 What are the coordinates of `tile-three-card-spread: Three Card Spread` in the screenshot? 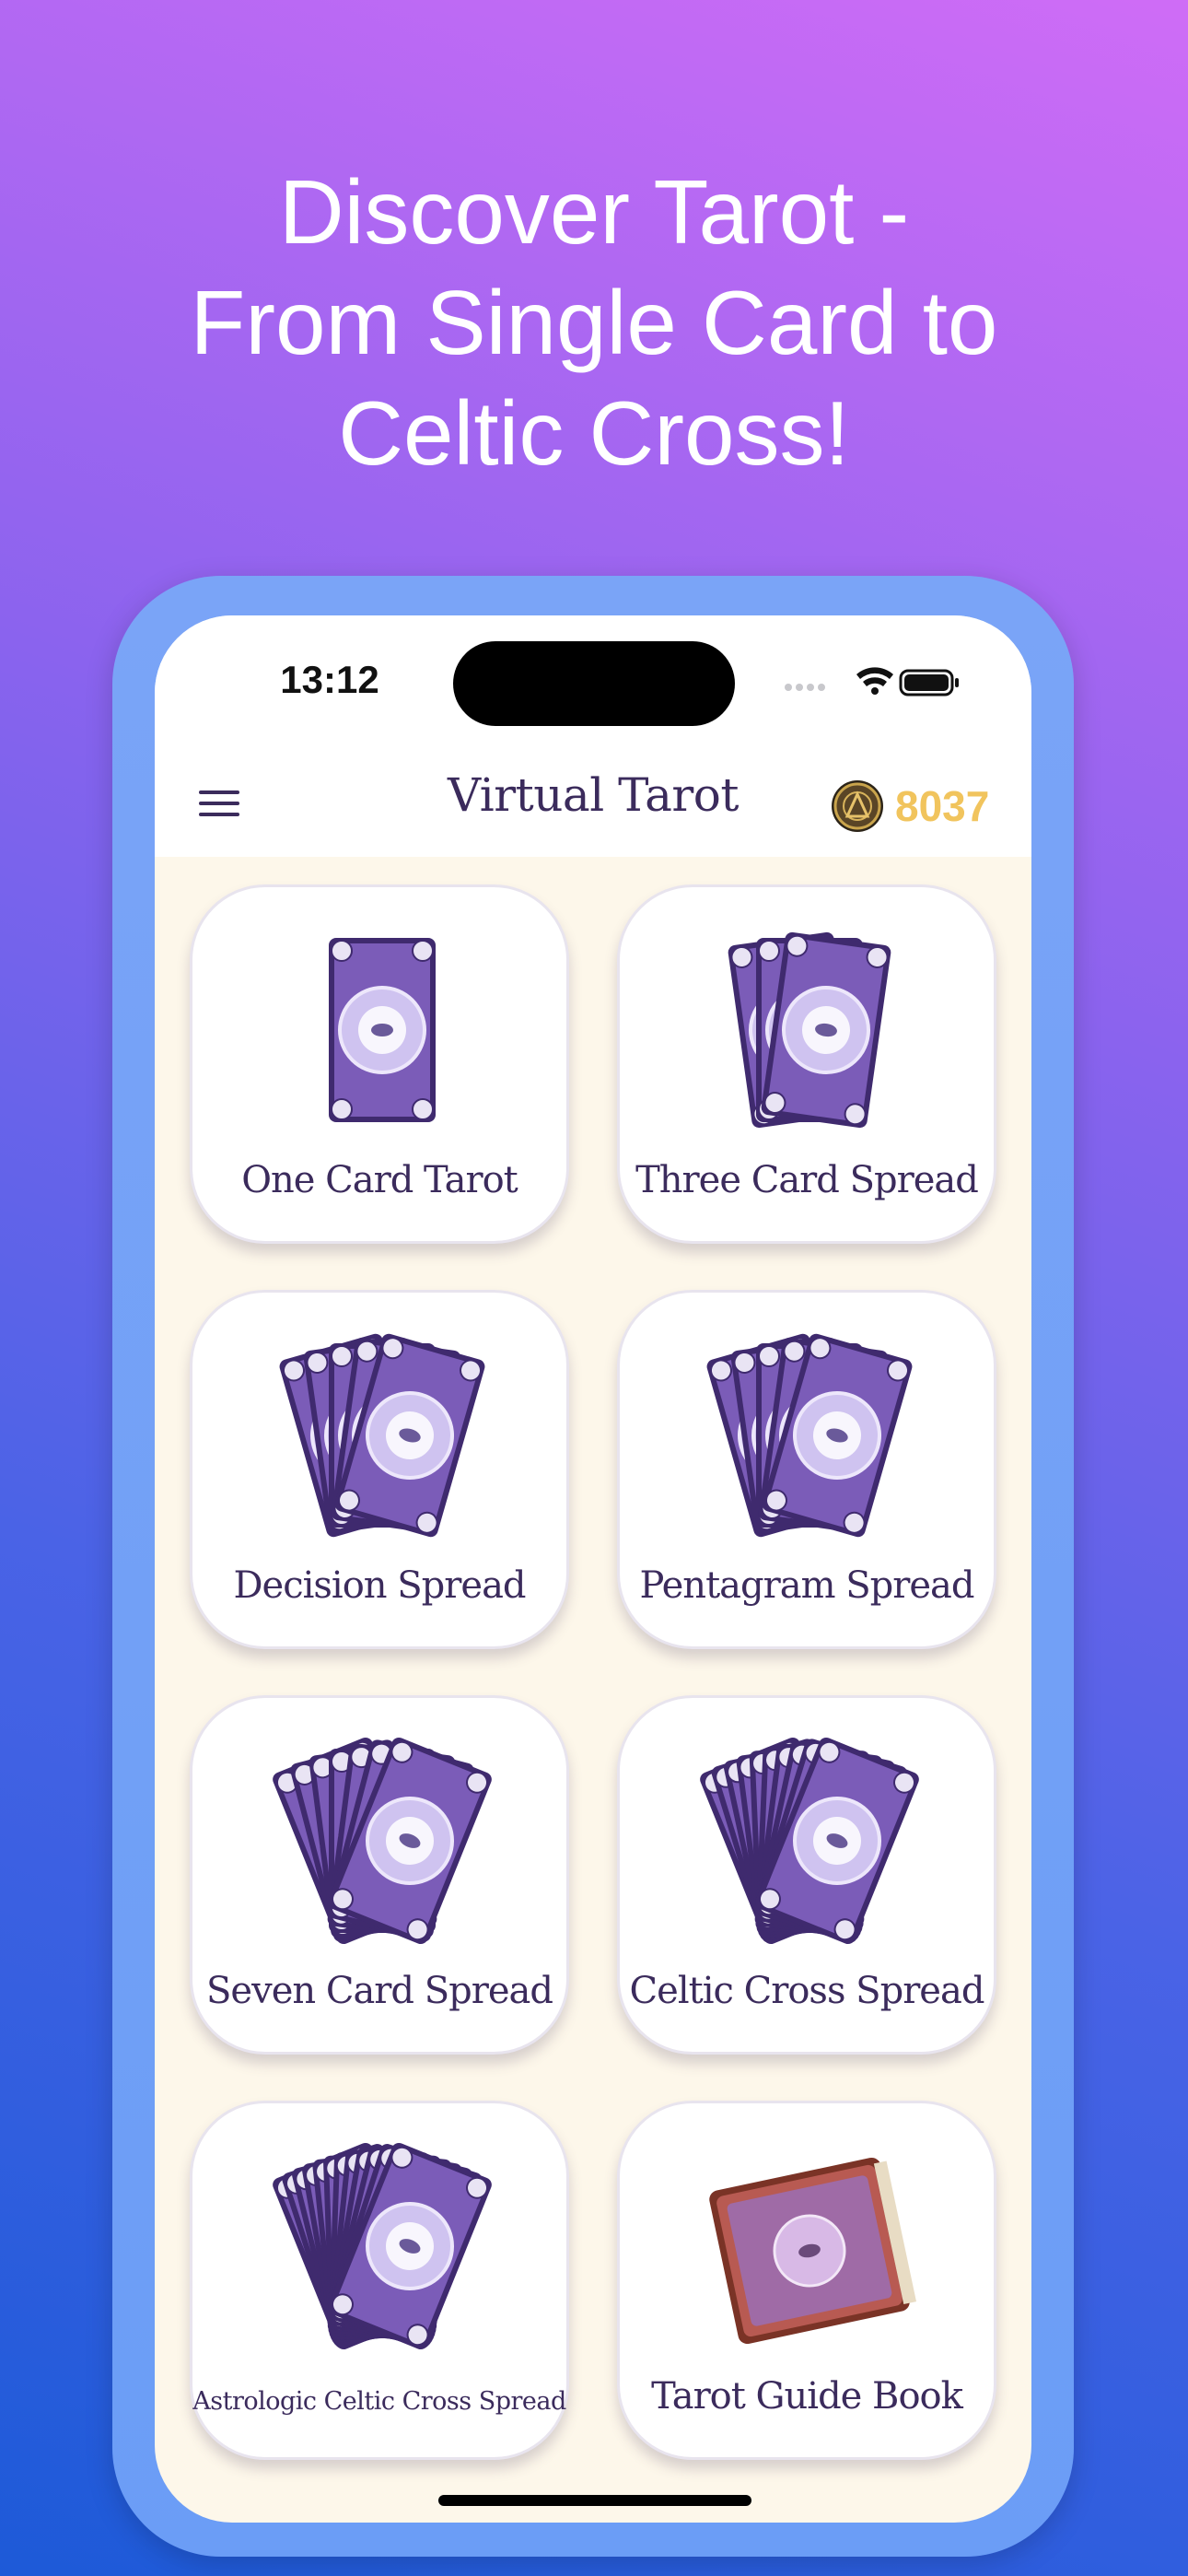 It's located at (806, 1064).